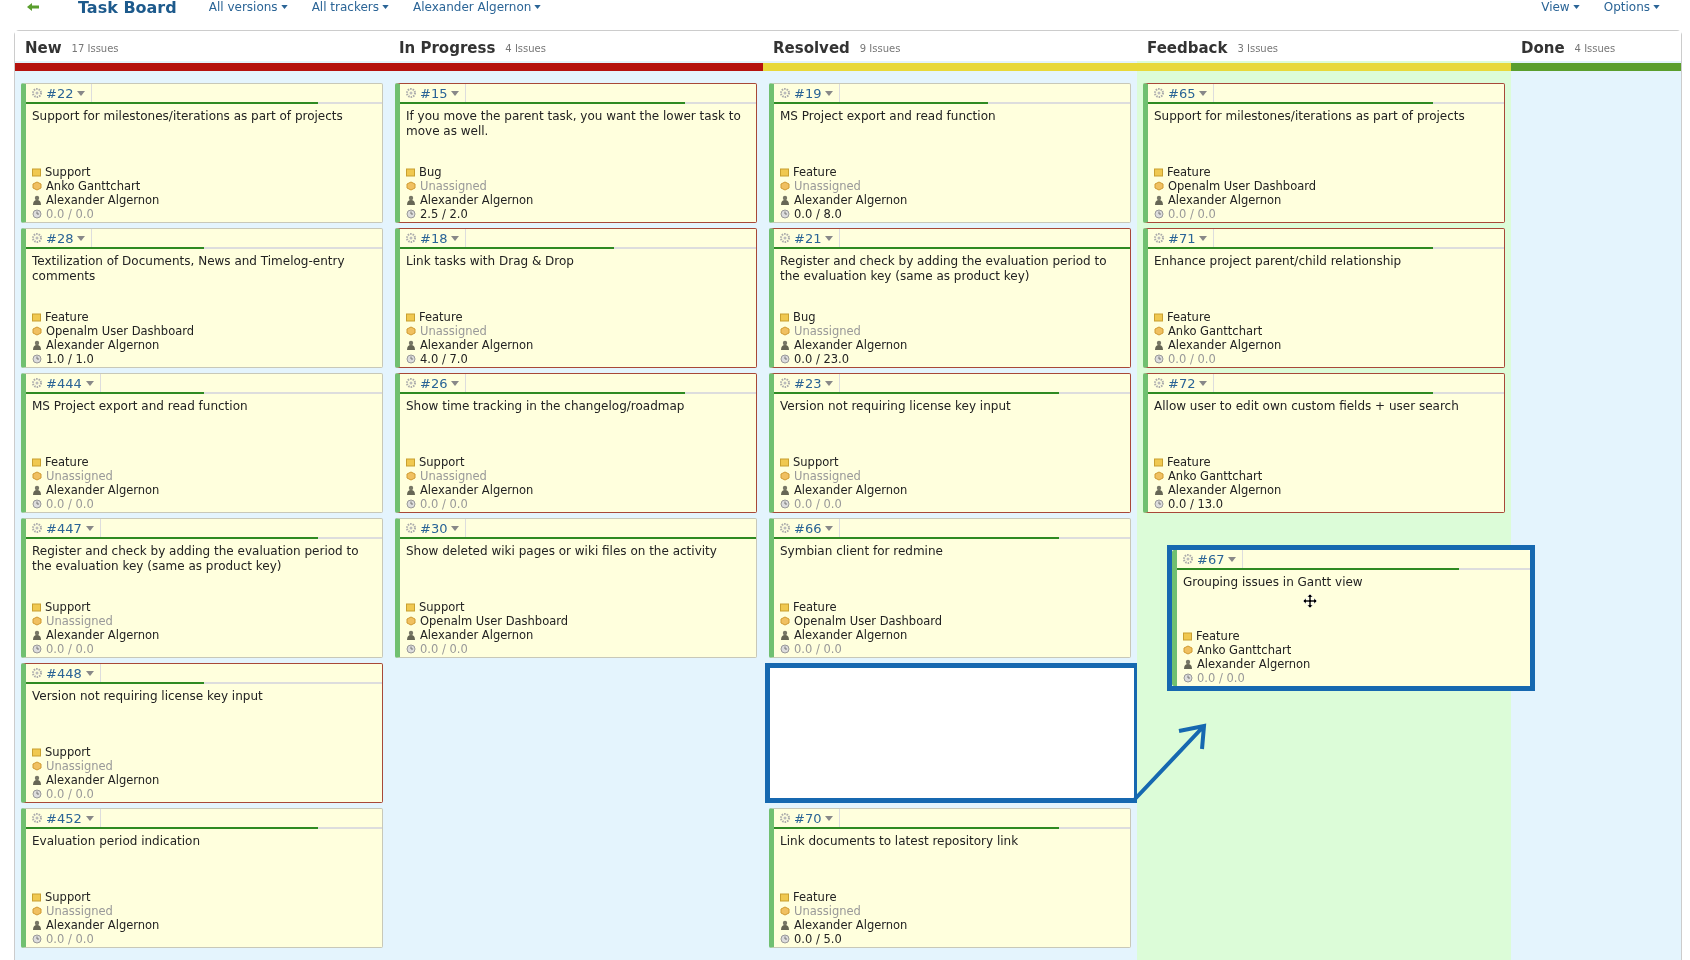 Image resolution: width=1690 pixels, height=960 pixels. I want to click on issue-id-link: #28, so click(60, 238).